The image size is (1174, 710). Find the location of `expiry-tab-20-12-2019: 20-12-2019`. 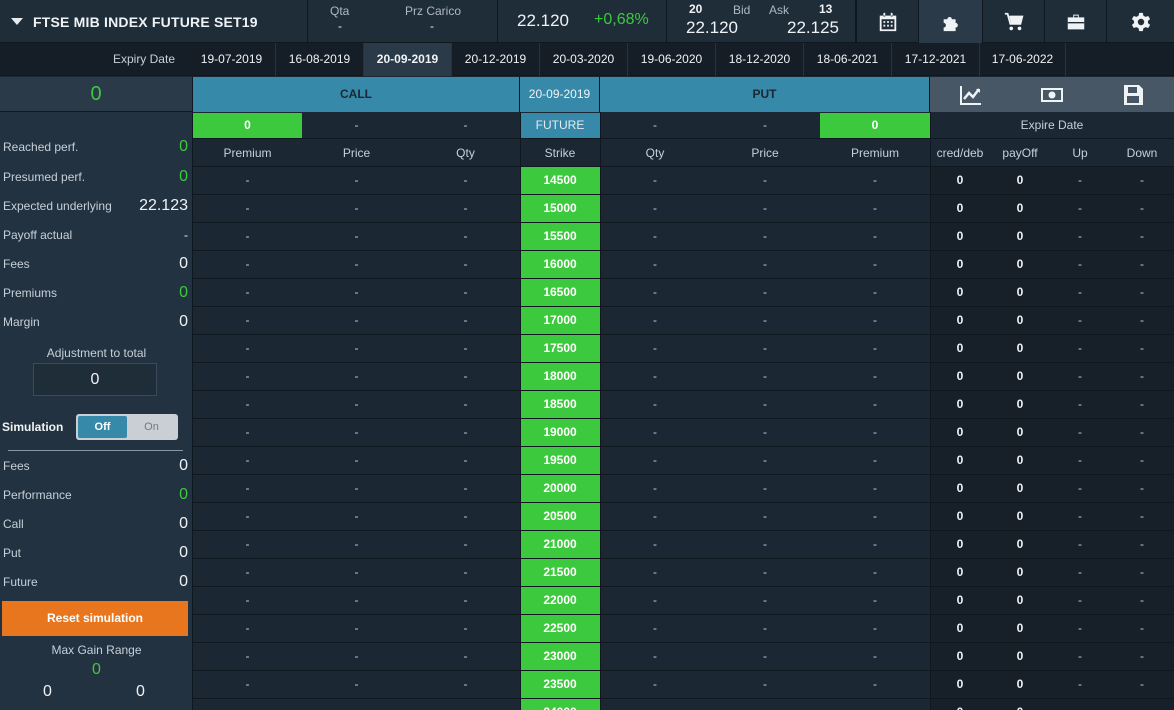

expiry-tab-20-12-2019: 20-12-2019 is located at coordinates (496, 59).